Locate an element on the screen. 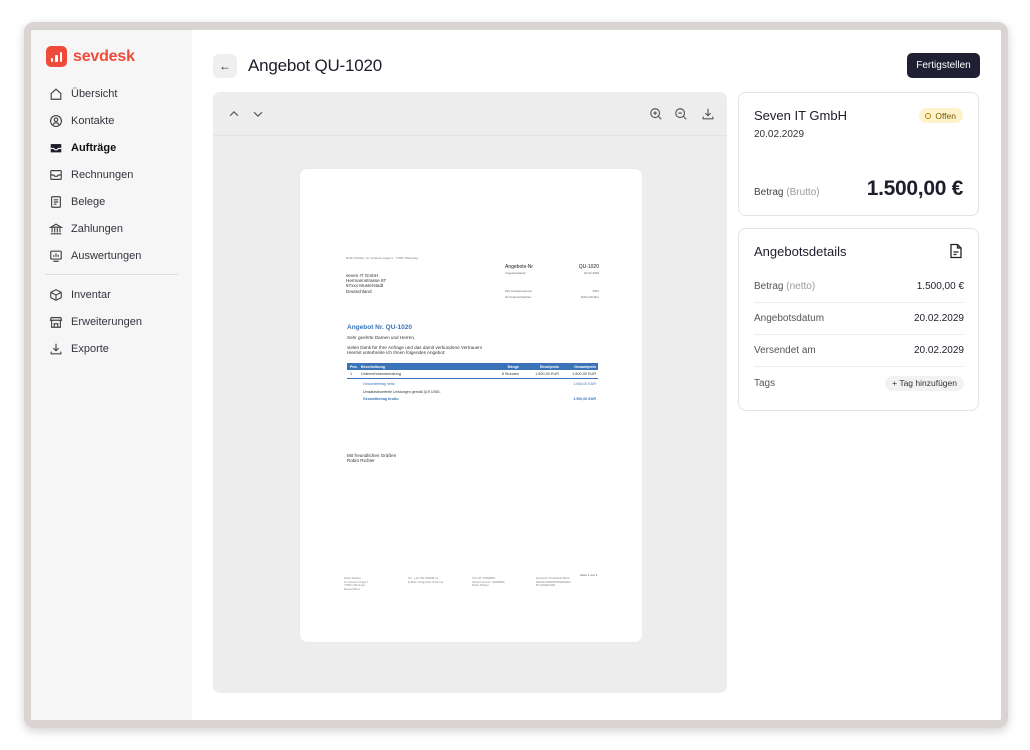 This screenshot has width=1030, height=750. meta-value: QU-1020 is located at coordinates (588, 267).